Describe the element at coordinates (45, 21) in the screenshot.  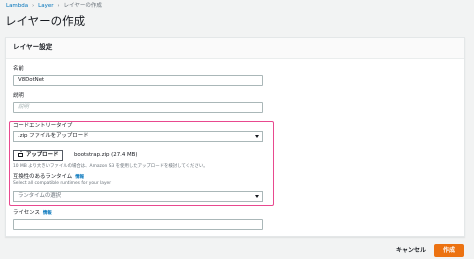
I see `page-title: レイヤーの作成` at that location.